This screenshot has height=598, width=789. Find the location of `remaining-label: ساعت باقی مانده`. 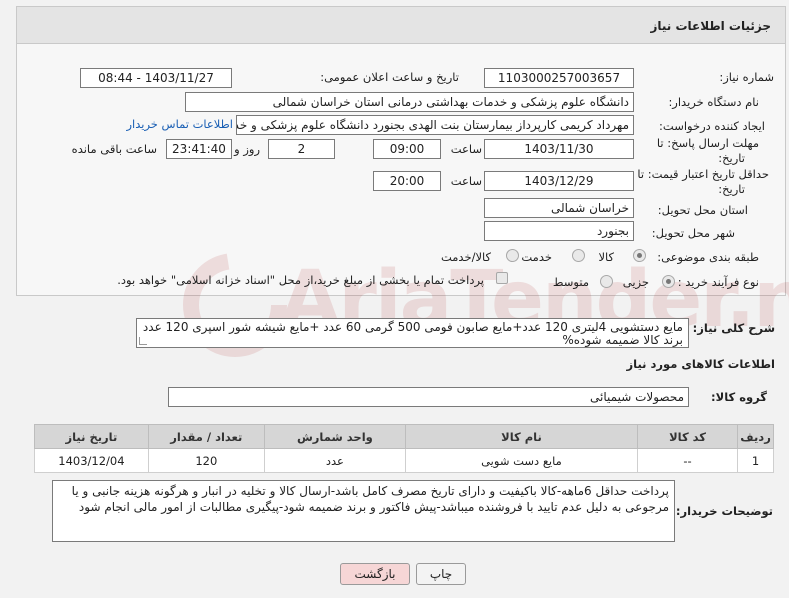

remaining-label: ساعت باقی مانده is located at coordinates (114, 149).